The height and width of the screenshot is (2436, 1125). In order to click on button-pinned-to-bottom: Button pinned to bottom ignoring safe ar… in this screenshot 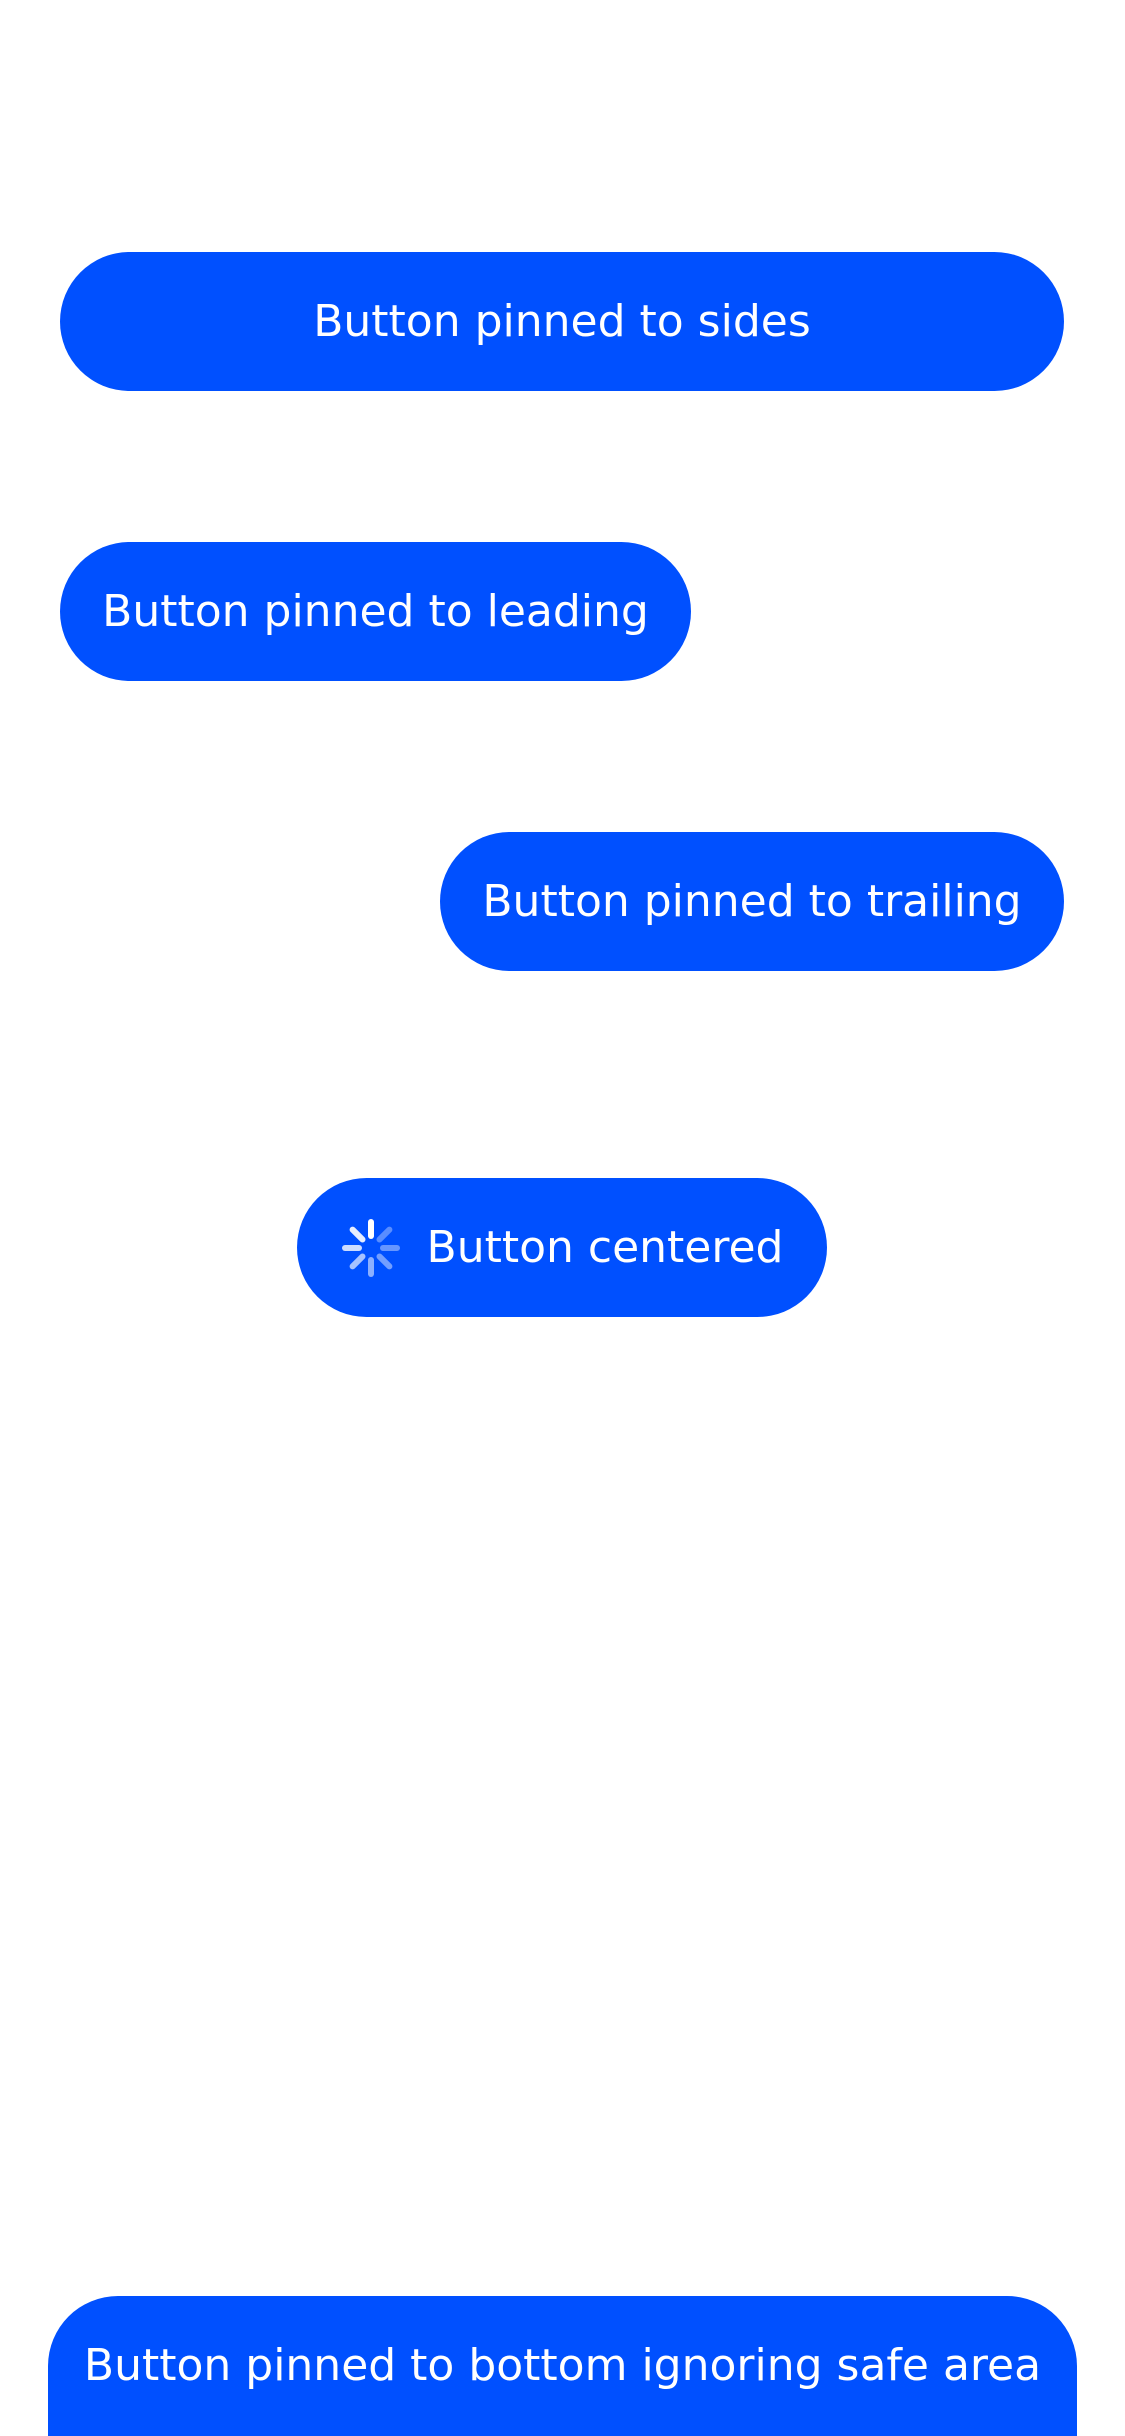, I will do `click(562, 2366)`.